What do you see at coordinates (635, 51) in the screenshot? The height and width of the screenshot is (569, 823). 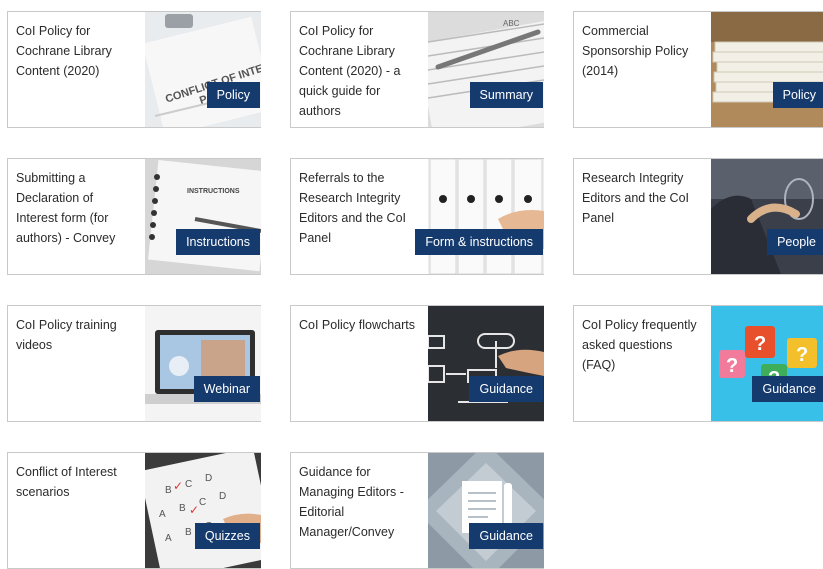 I see `card-title: Commercial Sponsorship Policy (2014)` at bounding box center [635, 51].